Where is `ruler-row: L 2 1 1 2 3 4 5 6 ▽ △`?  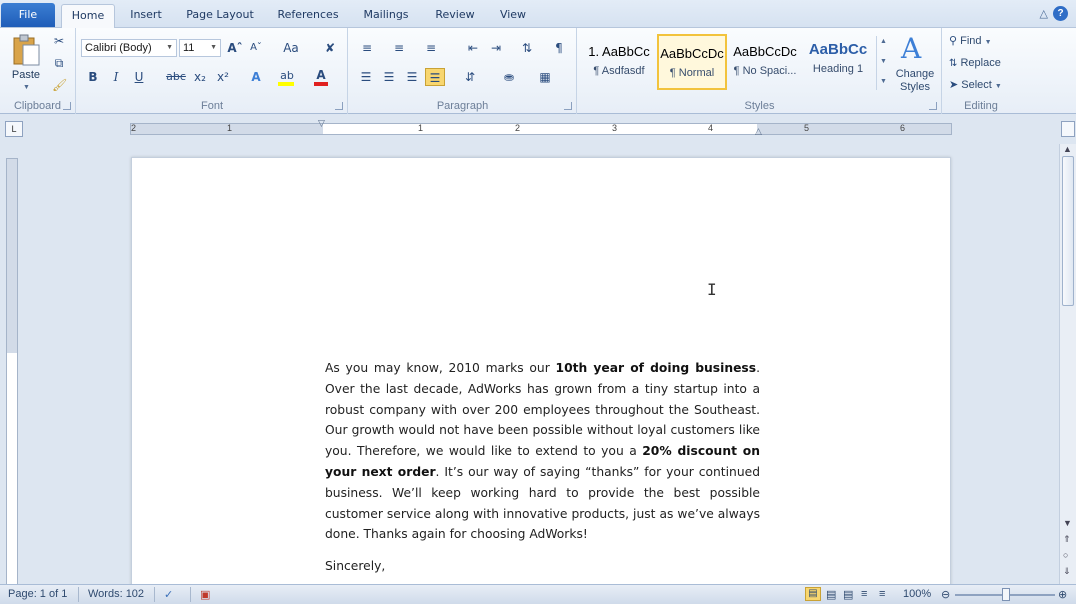
ruler-row: L 2 1 1 2 3 4 5 6 ▽ △ is located at coordinates (538, 129).